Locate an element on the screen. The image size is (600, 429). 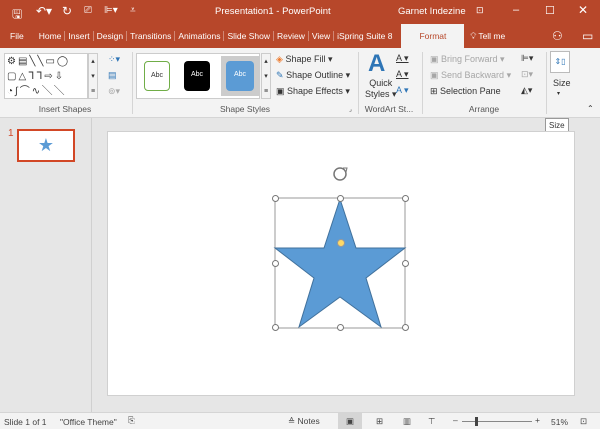
resize-handle-n is located at coordinates (340, 198).